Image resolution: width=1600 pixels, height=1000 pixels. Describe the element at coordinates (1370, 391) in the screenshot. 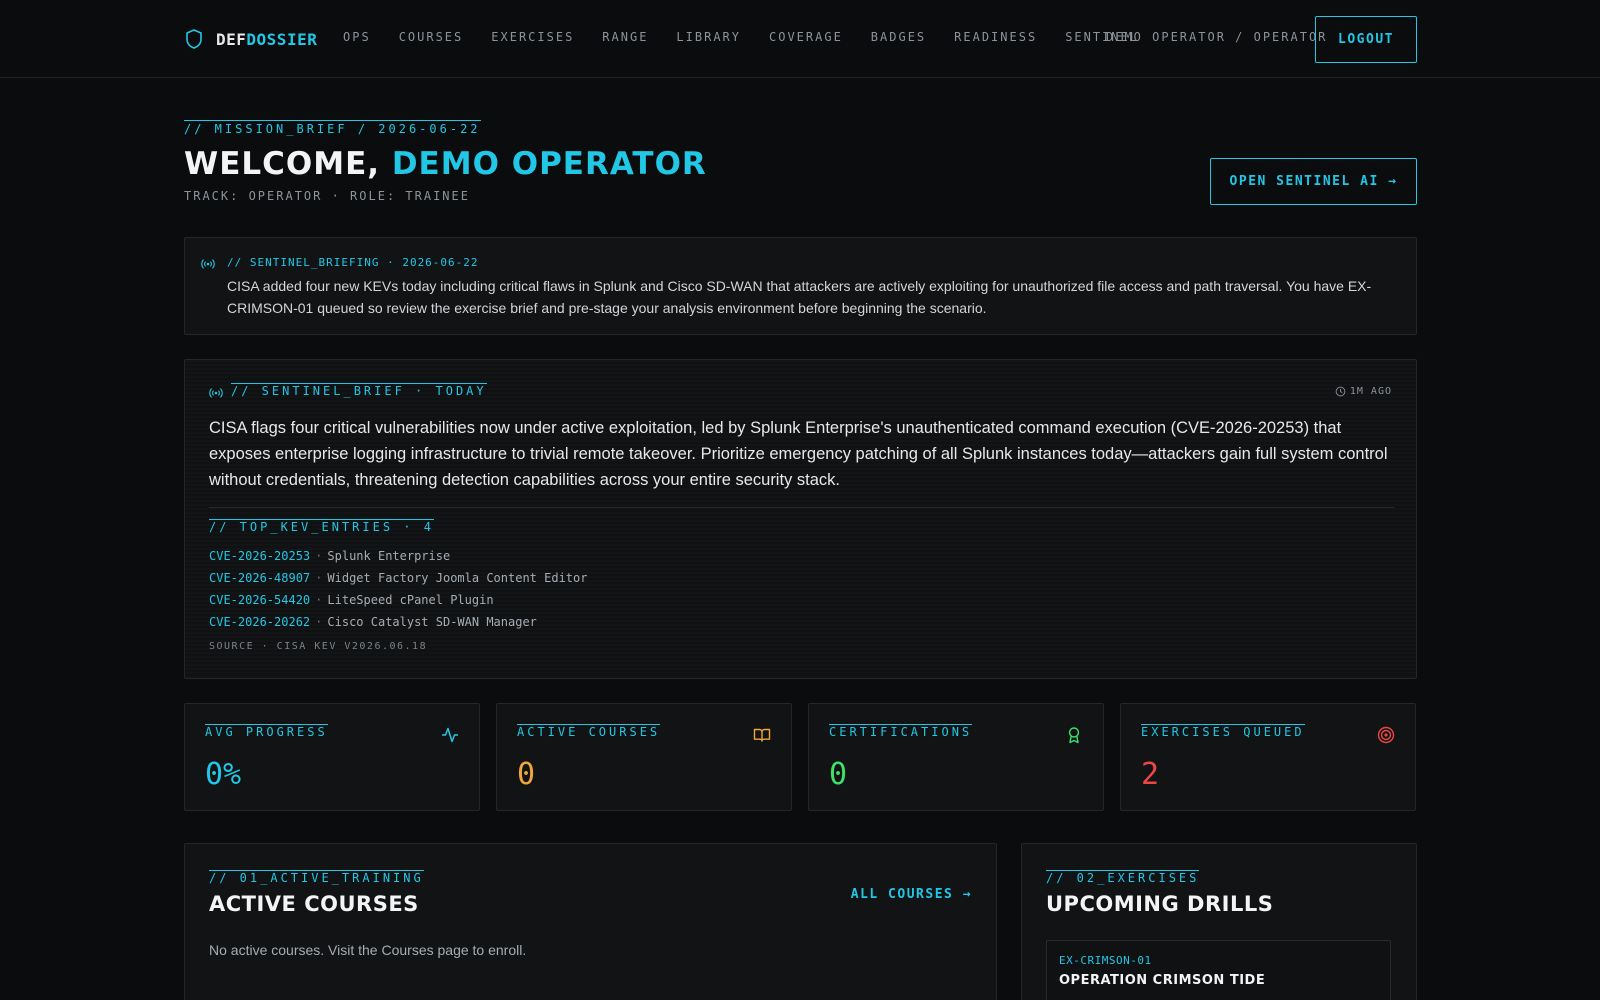

I see `brief-age-text: 1M AGO` at that location.